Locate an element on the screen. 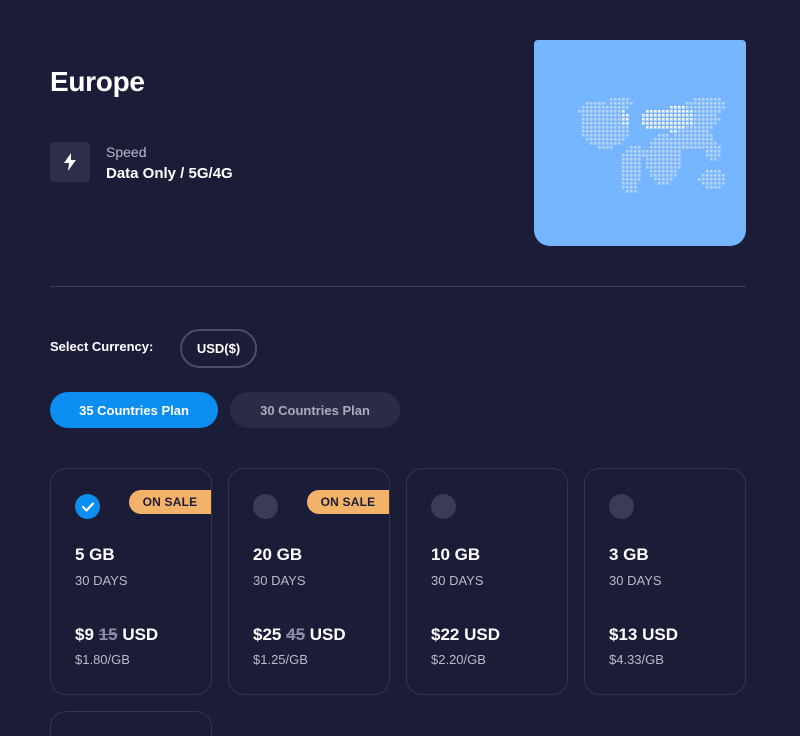 The image size is (800, 736). plan-radio-checked is located at coordinates (87, 506).